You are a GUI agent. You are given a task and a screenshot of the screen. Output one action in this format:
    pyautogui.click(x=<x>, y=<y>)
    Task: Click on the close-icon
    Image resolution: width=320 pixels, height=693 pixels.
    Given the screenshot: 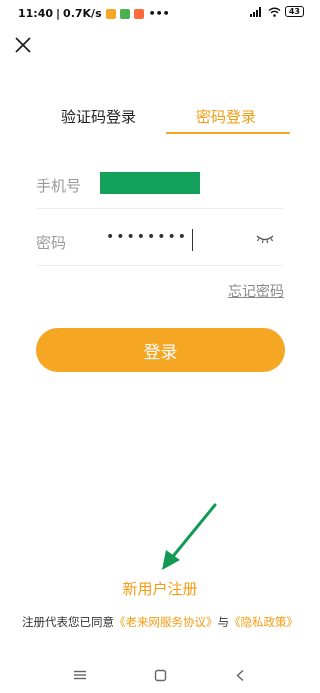 What is the action you would take?
    pyautogui.click(x=23, y=45)
    